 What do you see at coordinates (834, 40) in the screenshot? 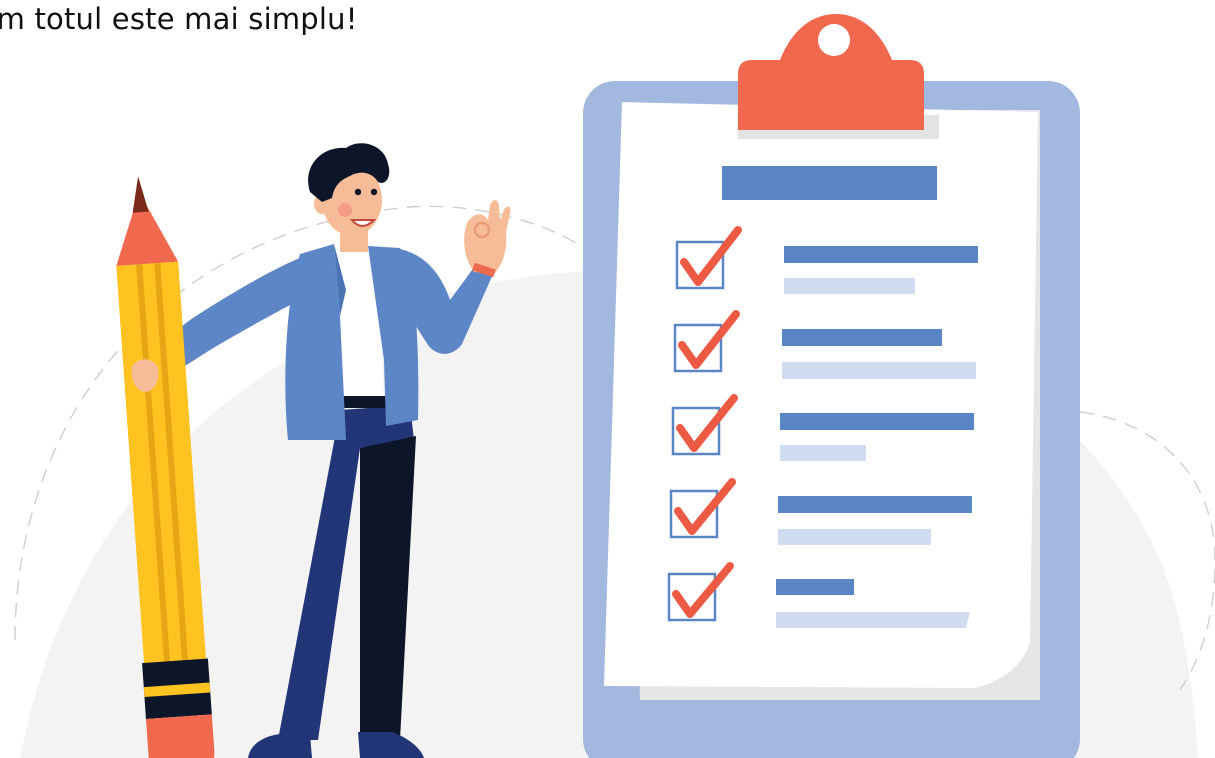
I see `clip-hole` at bounding box center [834, 40].